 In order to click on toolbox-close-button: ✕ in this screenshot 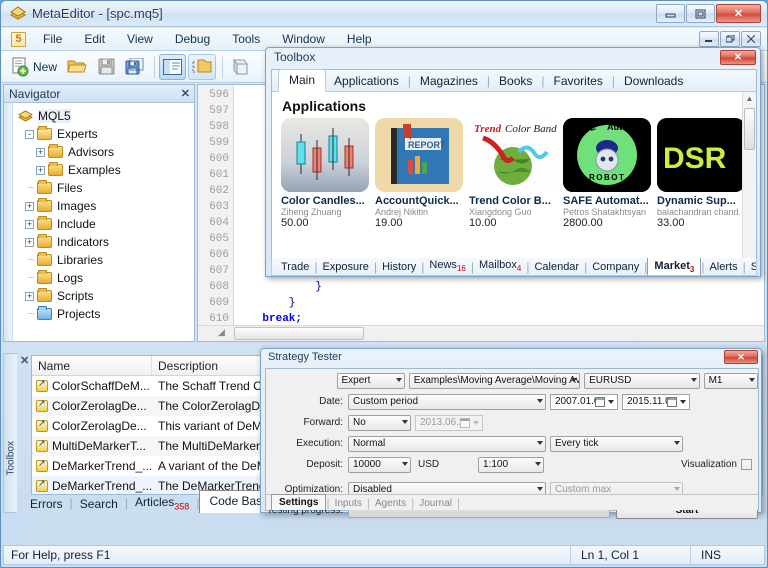, I will do `click(738, 57)`.